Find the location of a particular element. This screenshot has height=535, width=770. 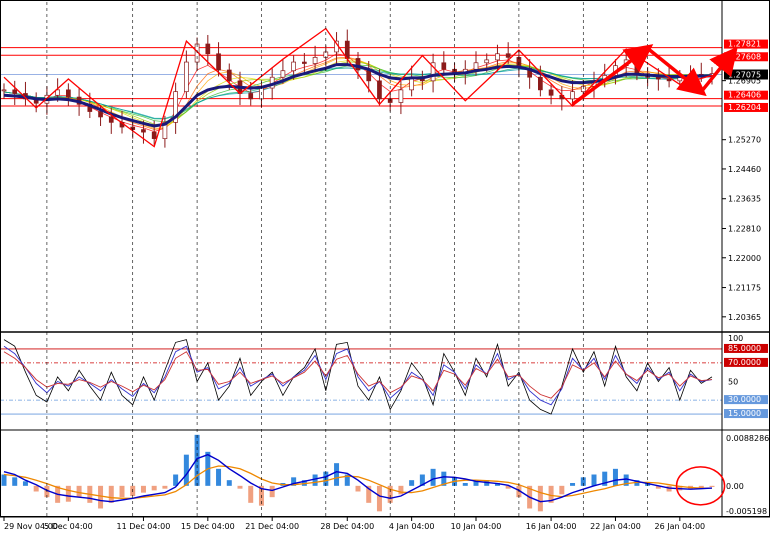

time-tick-label: 22 Jan 04:00 is located at coordinates (615, 526).